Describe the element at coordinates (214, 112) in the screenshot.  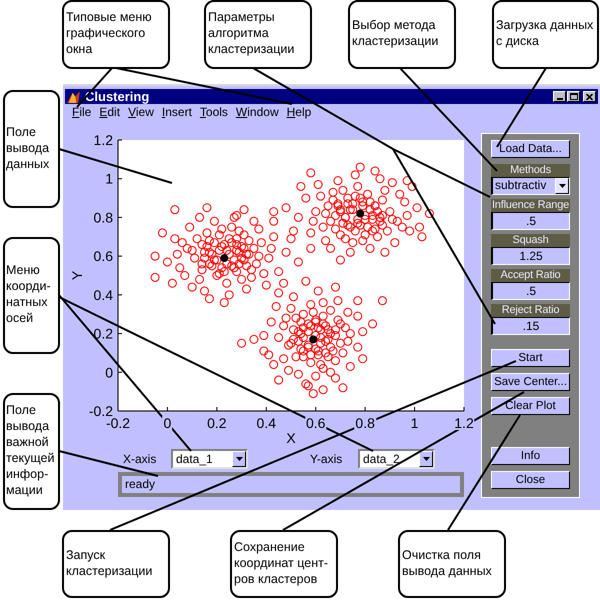
I see `menu-item: Tools` at that location.